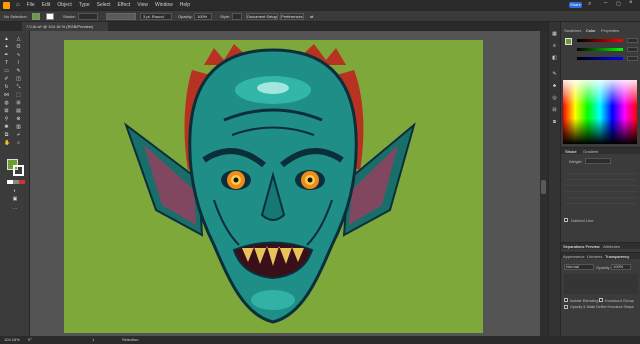  Describe the element at coordinates (156, 16) in the screenshot. I see `brush-dropdown: 3 pt. Round` at that location.